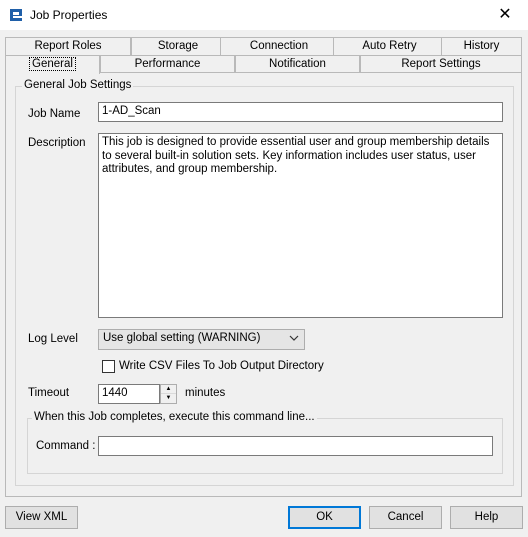 The image size is (528, 537). What do you see at coordinates (205, 393) in the screenshot?
I see `timeout-unit: minutes` at bounding box center [205, 393].